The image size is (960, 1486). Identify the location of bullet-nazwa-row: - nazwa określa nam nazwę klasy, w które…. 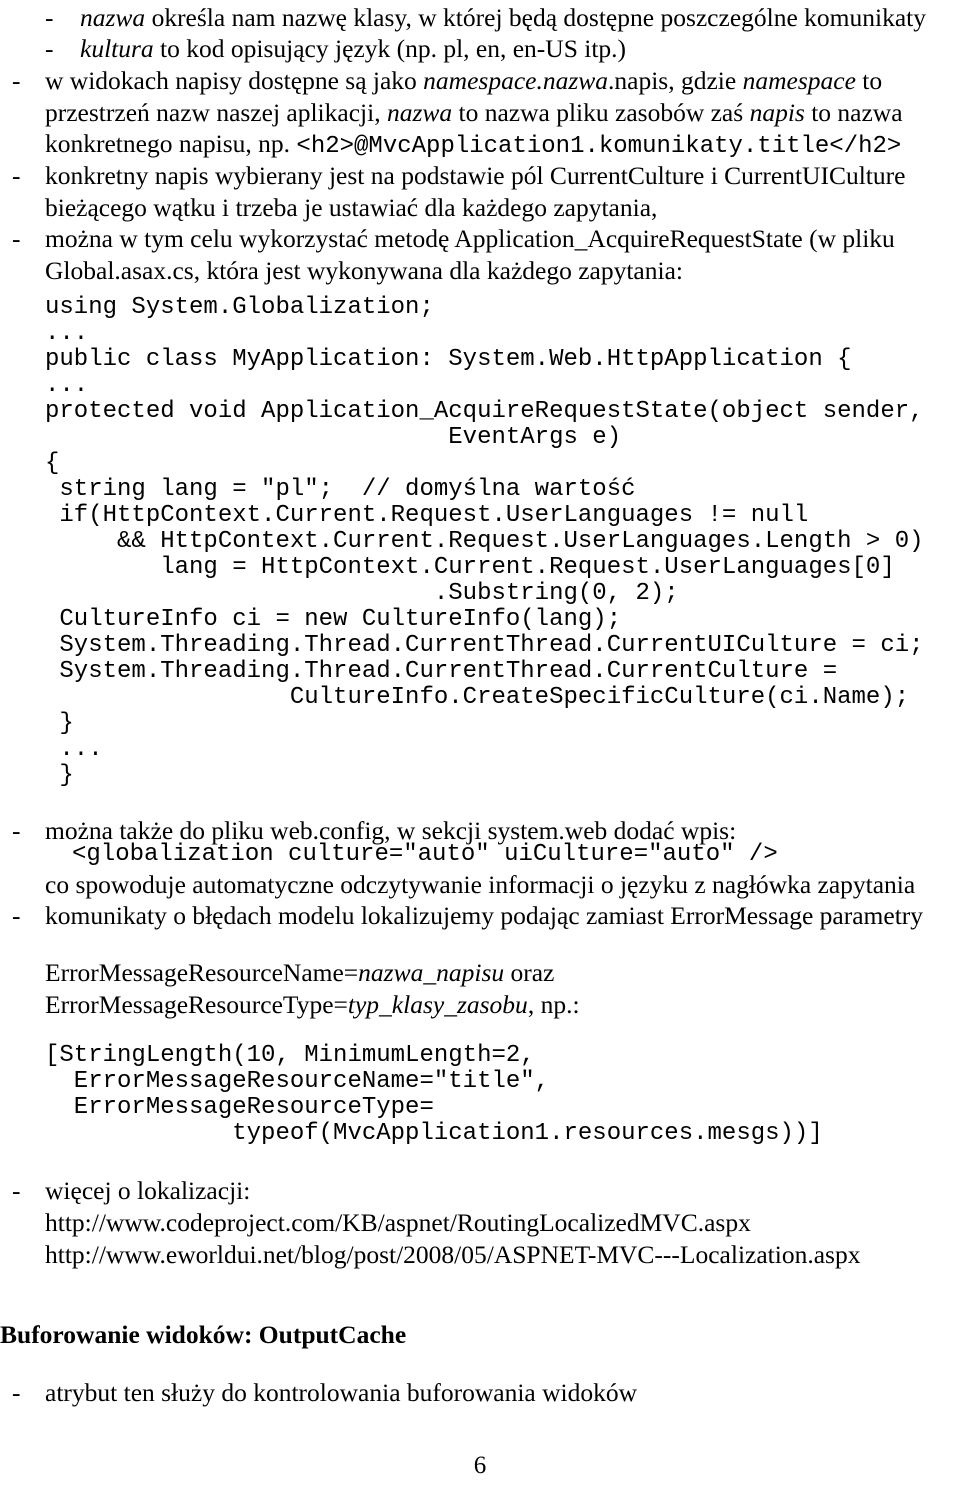
(480, 18).